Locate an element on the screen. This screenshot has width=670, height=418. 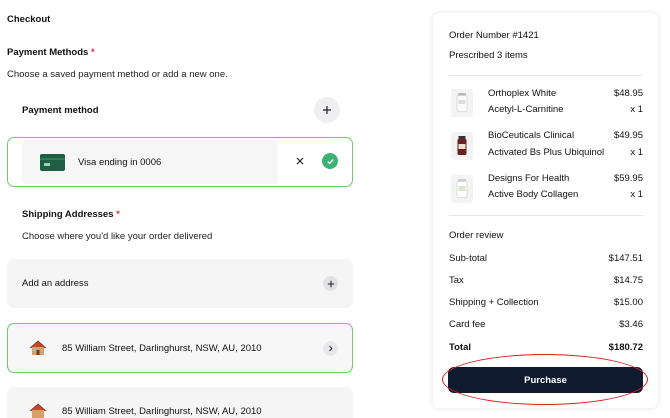
shipping-heading-text: Shipping Addresses is located at coordinates (68, 214).